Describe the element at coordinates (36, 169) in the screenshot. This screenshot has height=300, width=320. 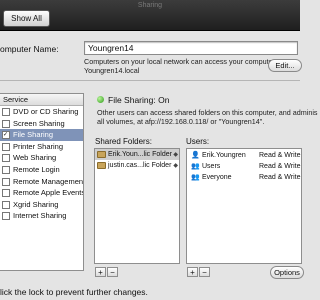
I see `service-item-label: Remote Login` at that location.